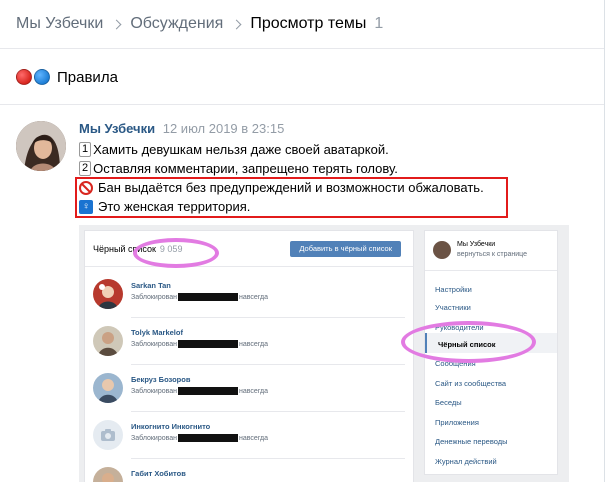 The height and width of the screenshot is (482, 605). Describe the element at coordinates (453, 289) in the screenshot. I see `menu-item-settings: Настройки` at that location.